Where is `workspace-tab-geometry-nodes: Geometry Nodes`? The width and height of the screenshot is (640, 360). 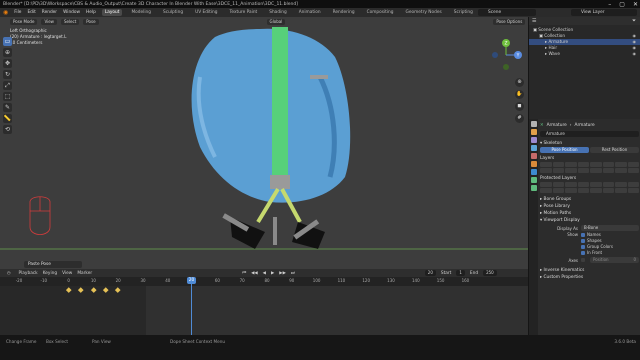
workspace-tab-geometry-nodes: Geometry Nodes is located at coordinates (424, 12).